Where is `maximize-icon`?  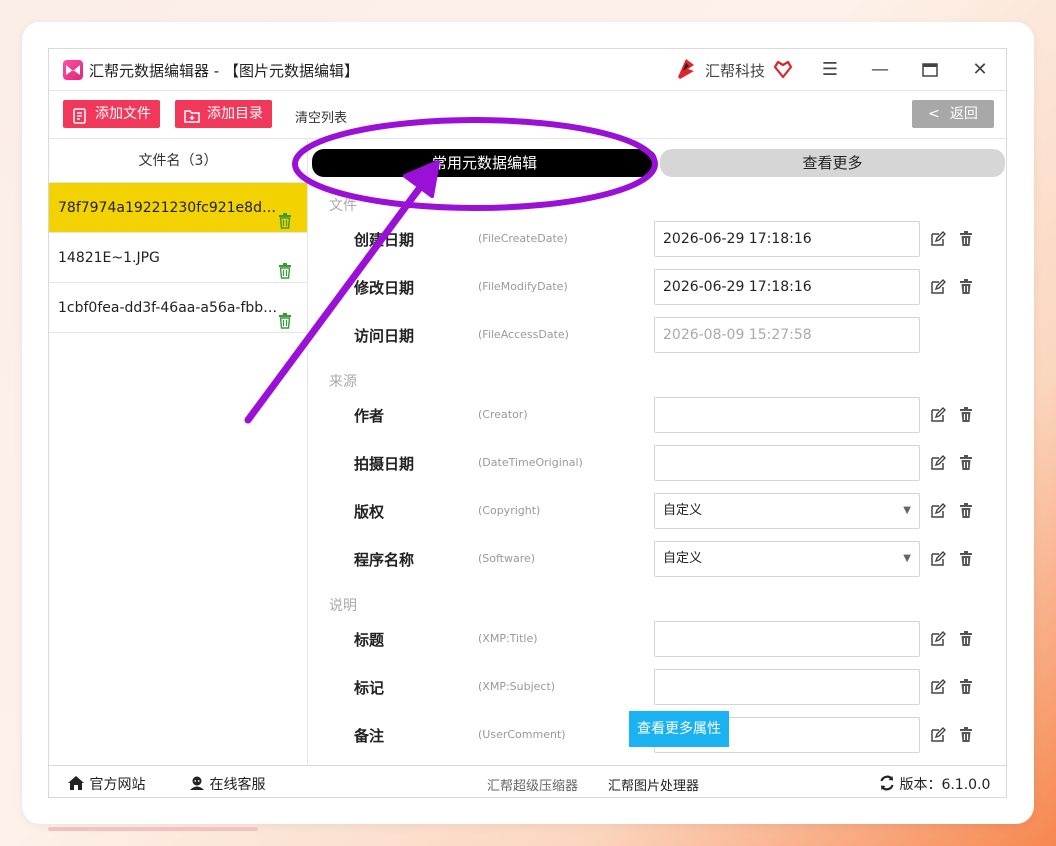 maximize-icon is located at coordinates (930, 70).